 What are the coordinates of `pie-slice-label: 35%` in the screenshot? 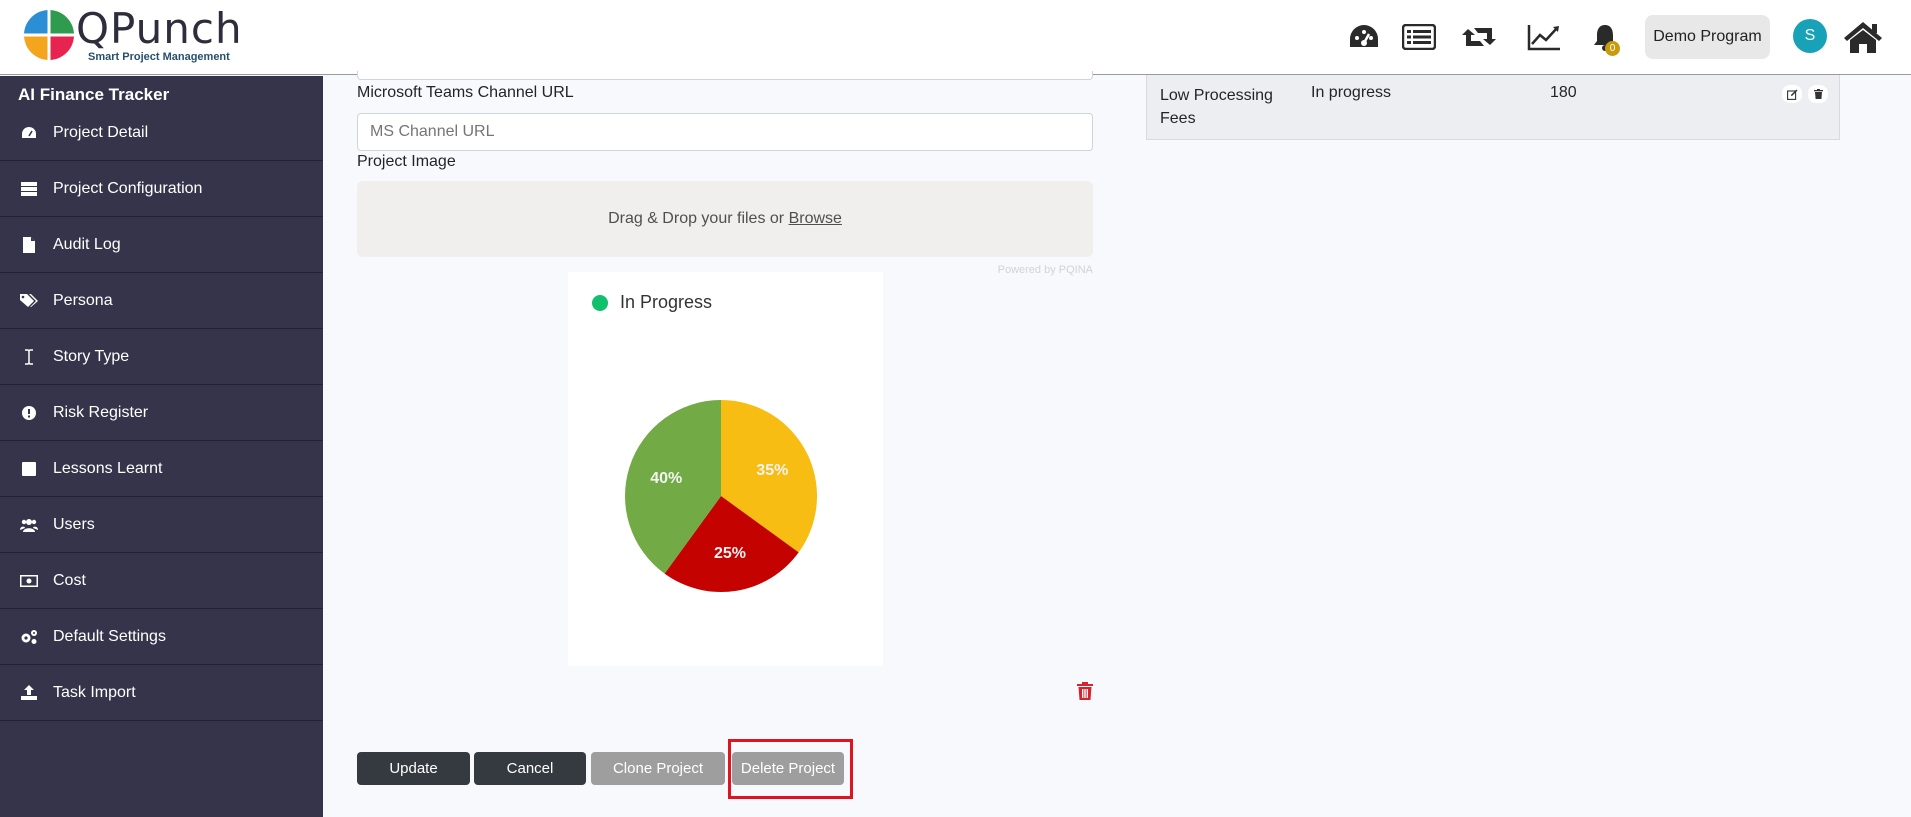 It's located at (772, 470).